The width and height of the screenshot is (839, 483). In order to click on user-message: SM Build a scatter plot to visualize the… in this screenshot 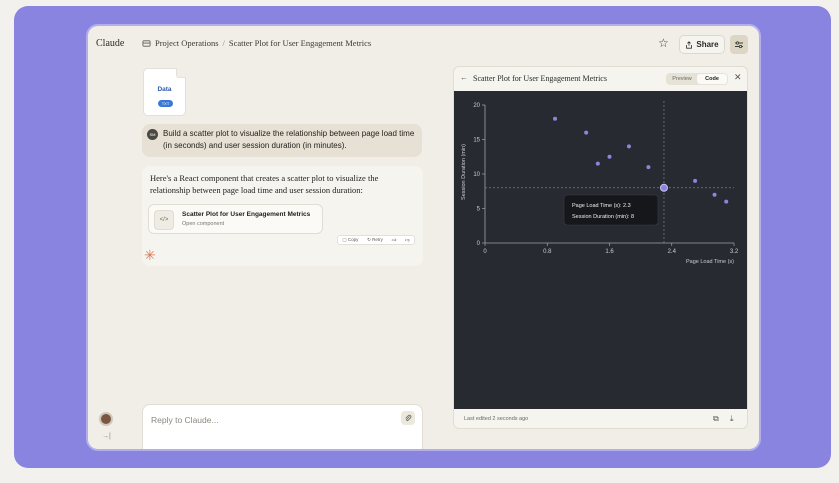, I will do `click(282, 140)`.